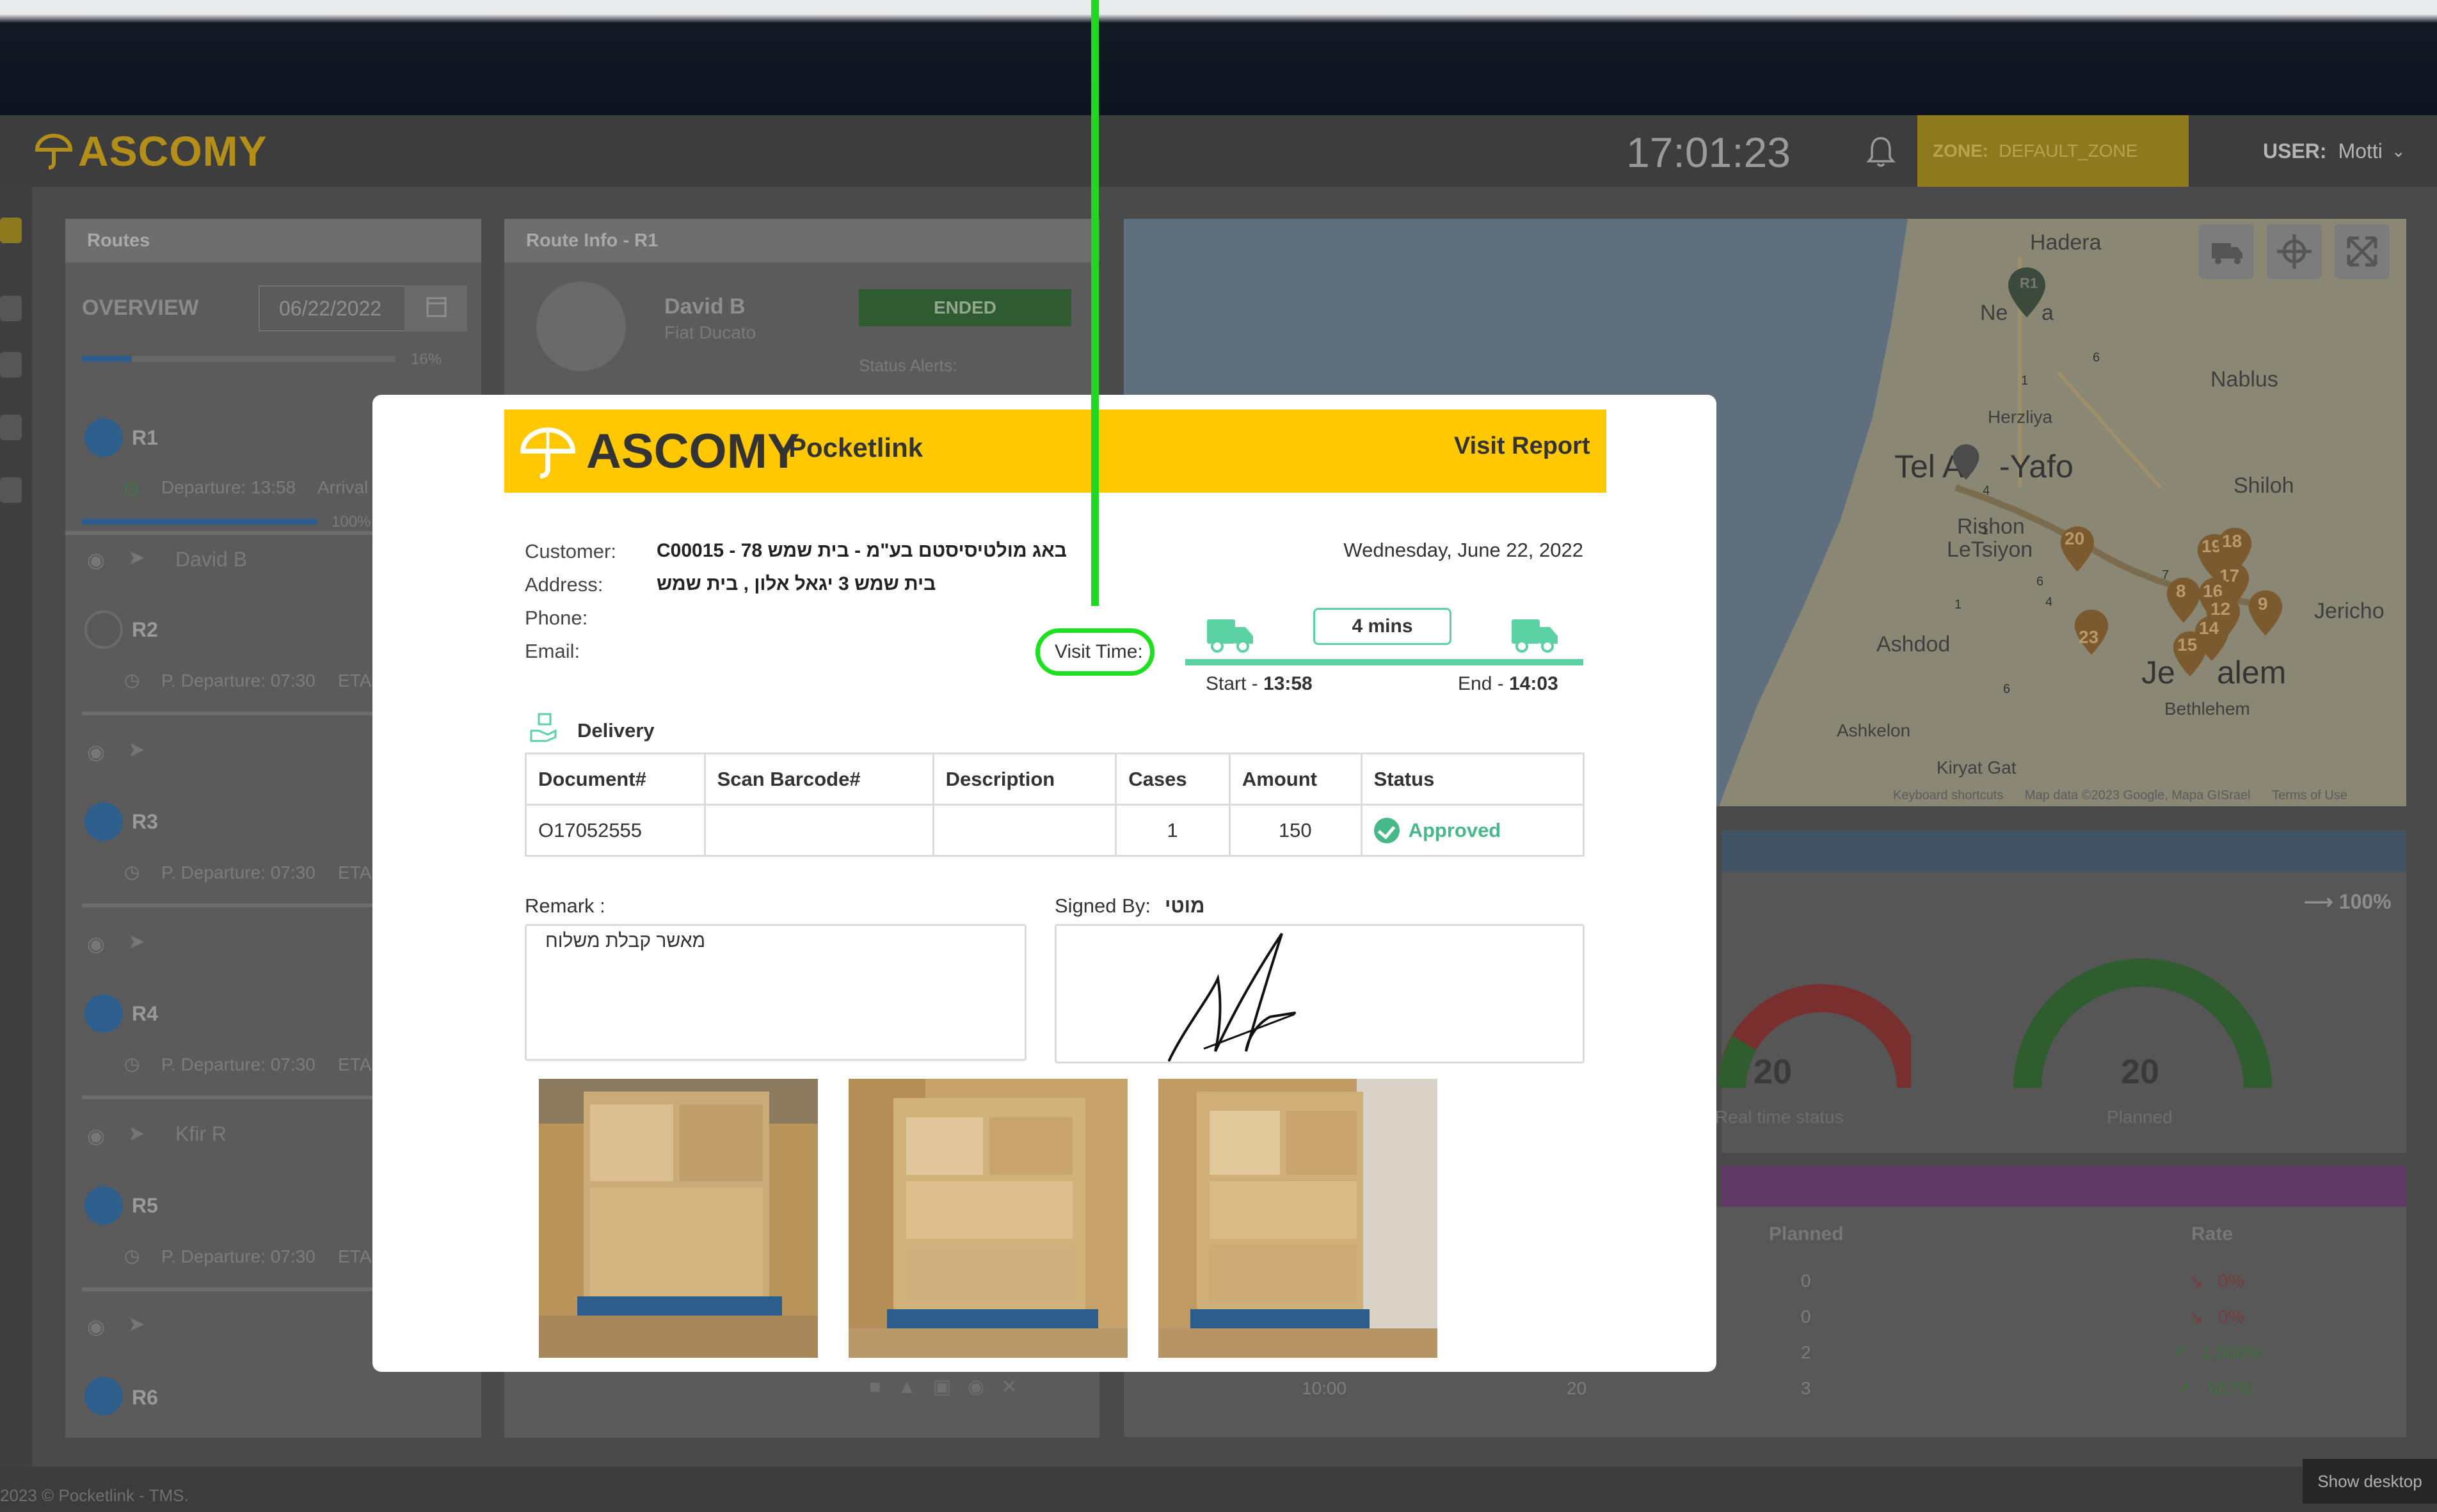 The image size is (2437, 1512). What do you see at coordinates (2226, 251) in the screenshot?
I see `truck-map-button` at bounding box center [2226, 251].